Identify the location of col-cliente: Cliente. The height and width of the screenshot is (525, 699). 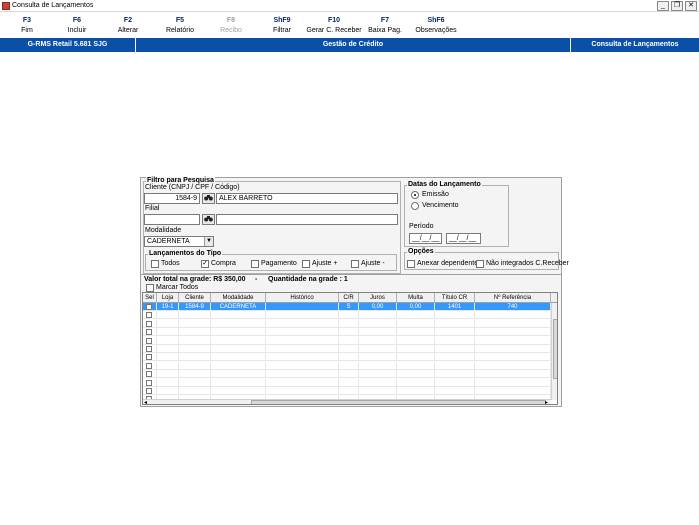
(195, 298).